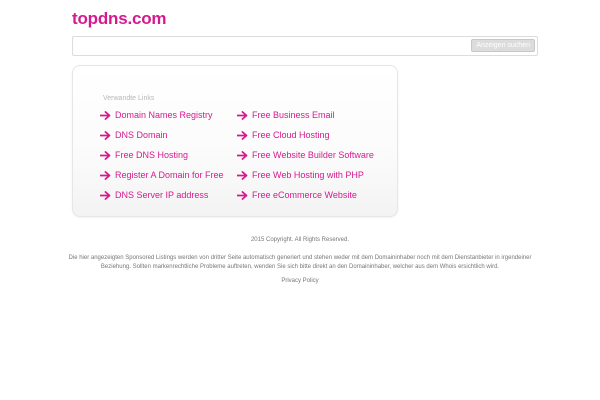 This screenshot has width=600, height=400. I want to click on related-link-label: Domain Names Registry, so click(164, 115).